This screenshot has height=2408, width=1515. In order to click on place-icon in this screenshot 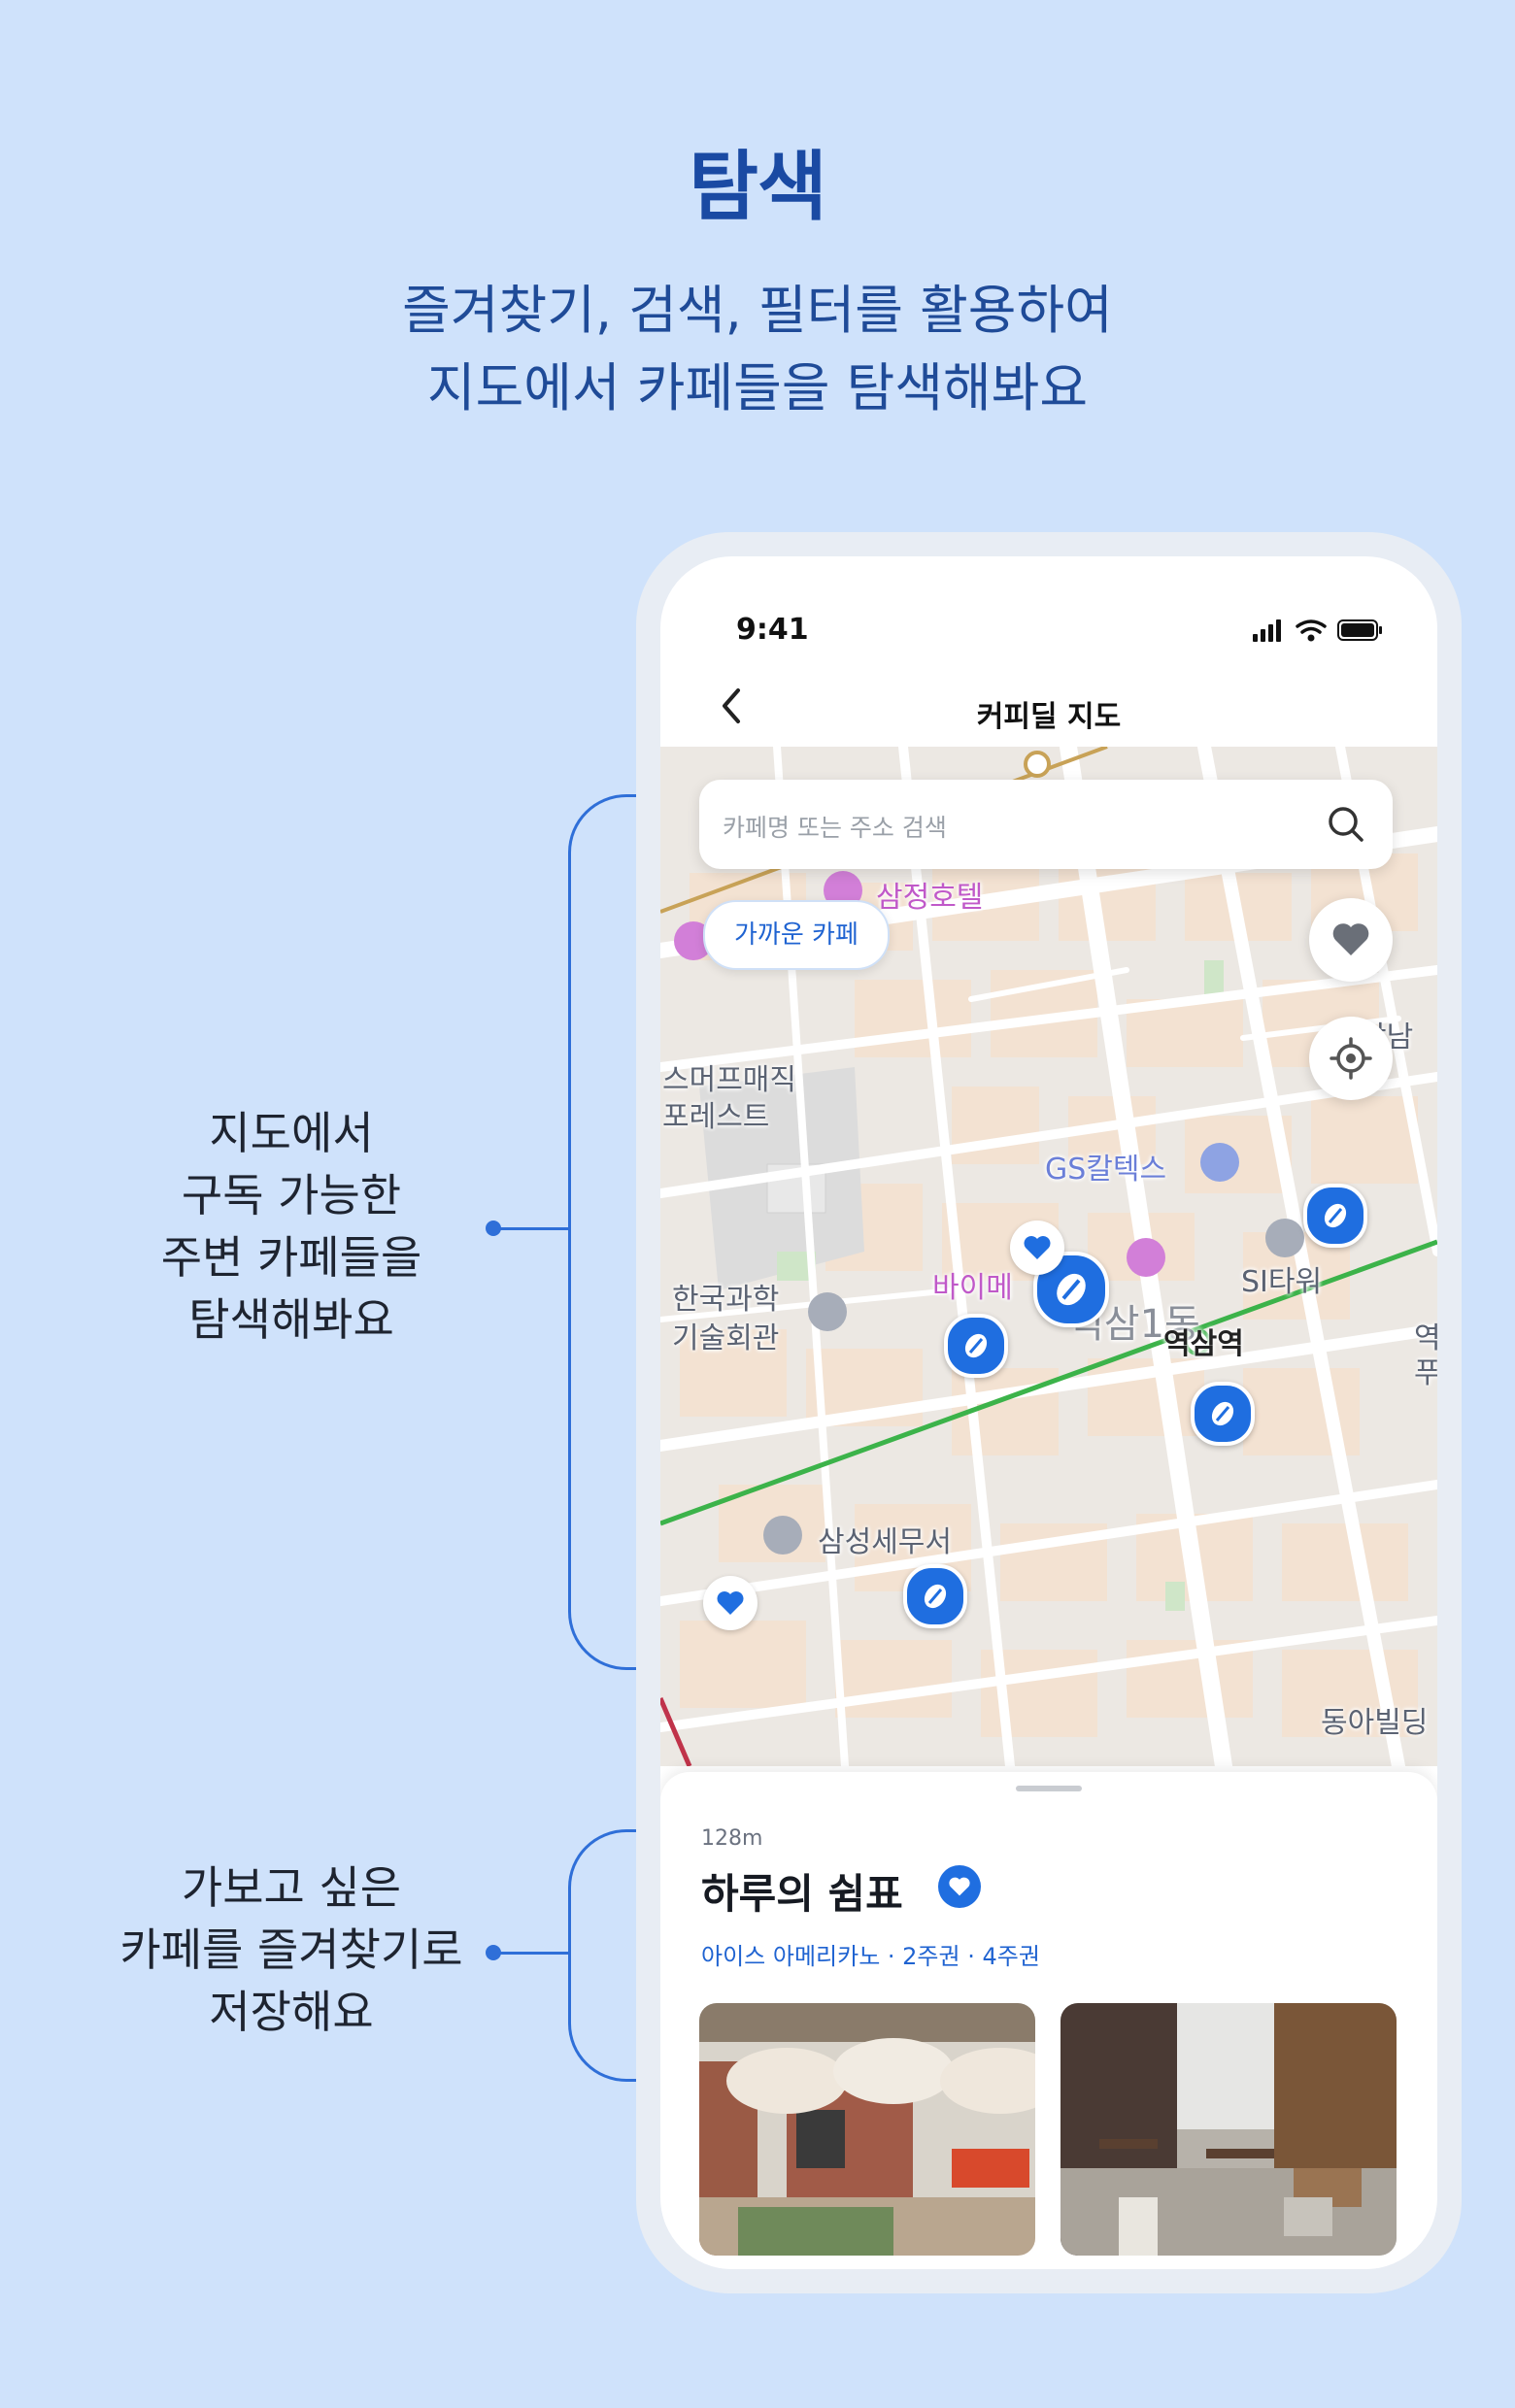, I will do `click(782, 1535)`.